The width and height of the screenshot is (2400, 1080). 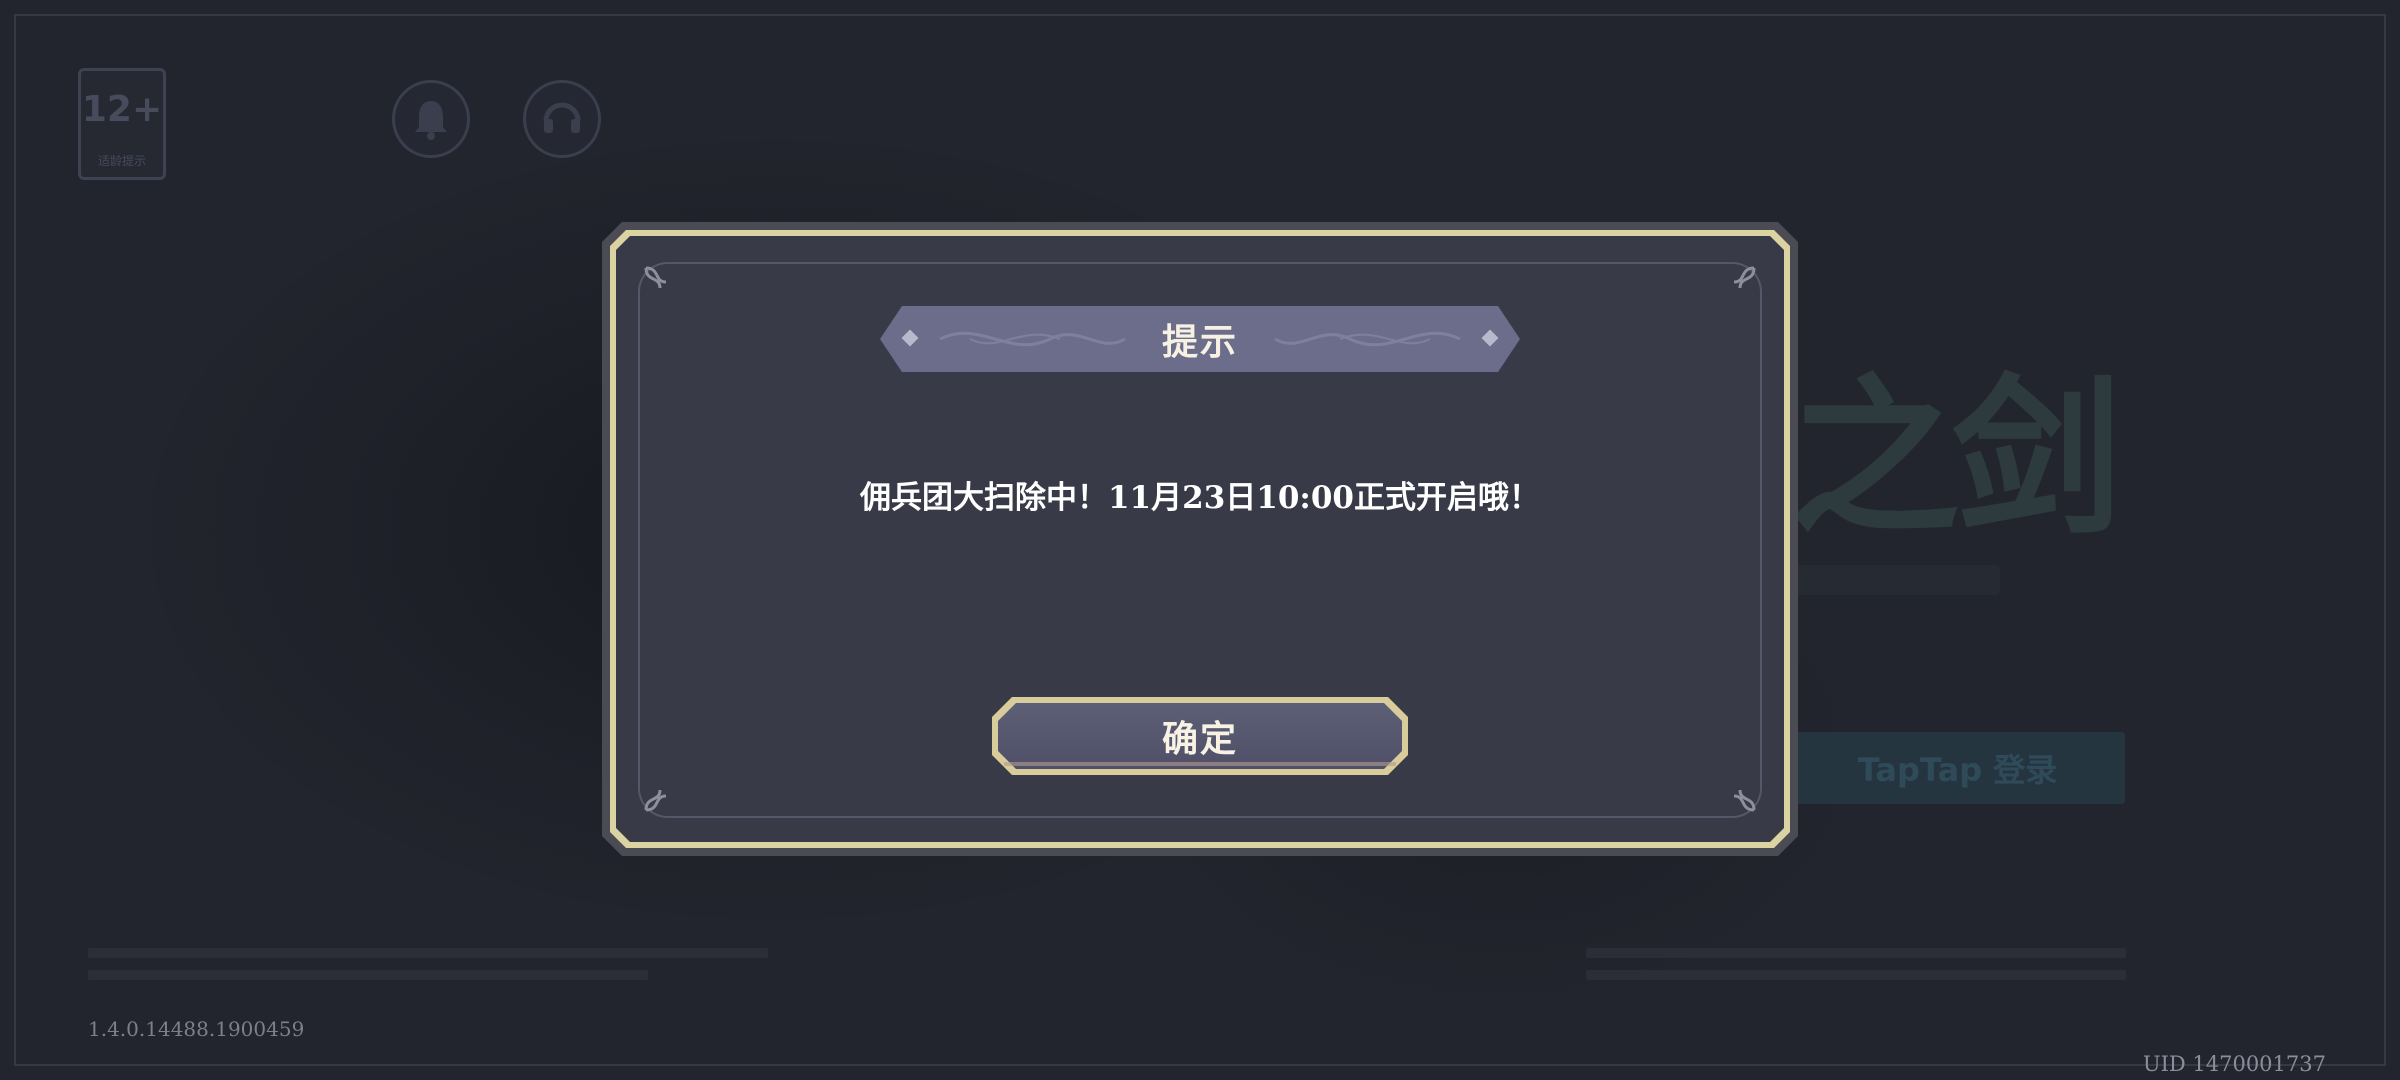 What do you see at coordinates (1200, 736) in the screenshot?
I see `confirm-button: 确定` at bounding box center [1200, 736].